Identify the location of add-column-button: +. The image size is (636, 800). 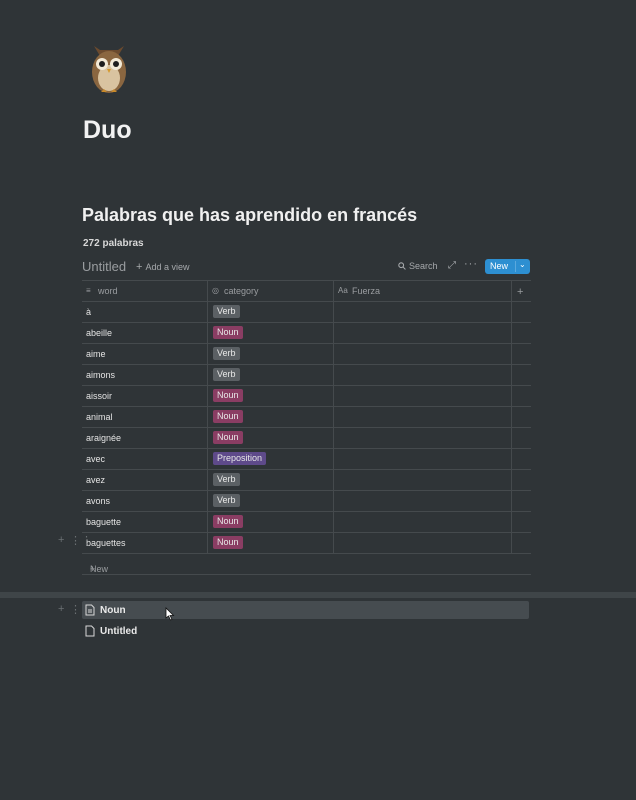
(521, 291).